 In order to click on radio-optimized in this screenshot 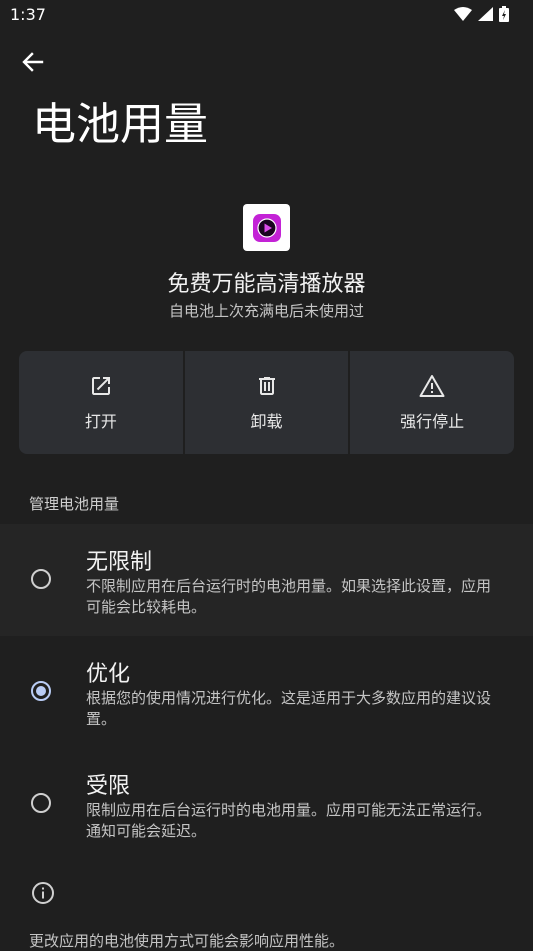, I will do `click(41, 691)`.